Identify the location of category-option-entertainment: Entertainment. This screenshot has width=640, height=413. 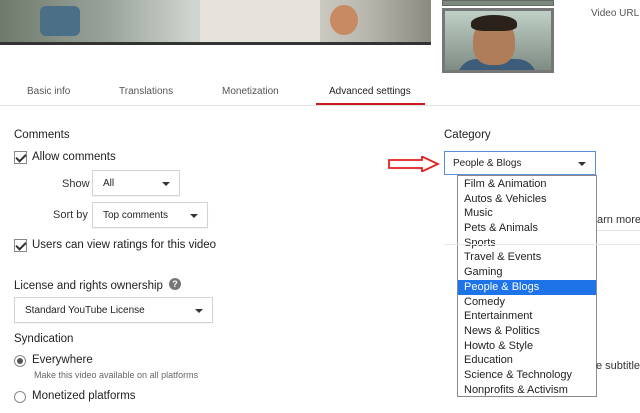
(527, 316).